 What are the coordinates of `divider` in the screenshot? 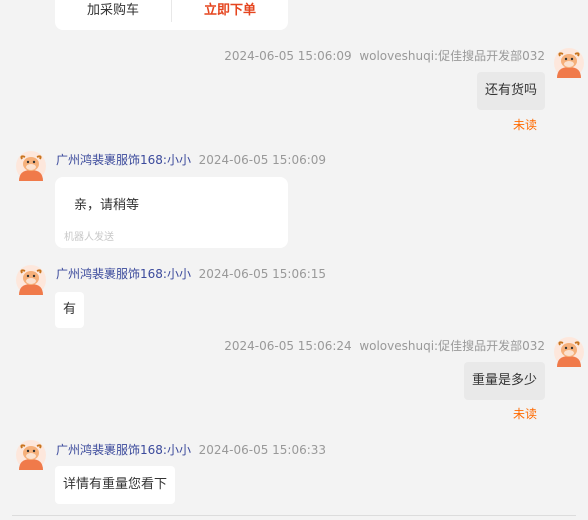 It's located at (294, 515).